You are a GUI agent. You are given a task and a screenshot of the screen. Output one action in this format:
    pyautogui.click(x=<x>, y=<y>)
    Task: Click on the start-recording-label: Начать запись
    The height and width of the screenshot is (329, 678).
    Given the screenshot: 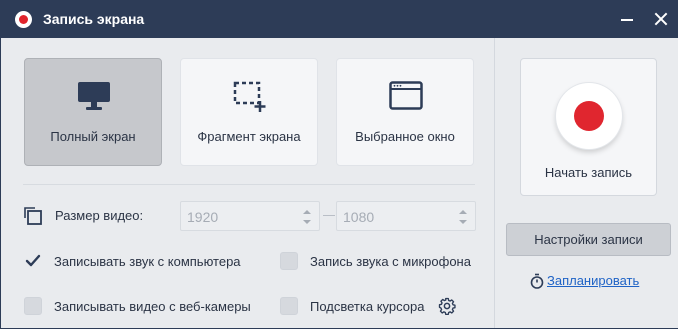 What is the action you would take?
    pyautogui.click(x=588, y=172)
    